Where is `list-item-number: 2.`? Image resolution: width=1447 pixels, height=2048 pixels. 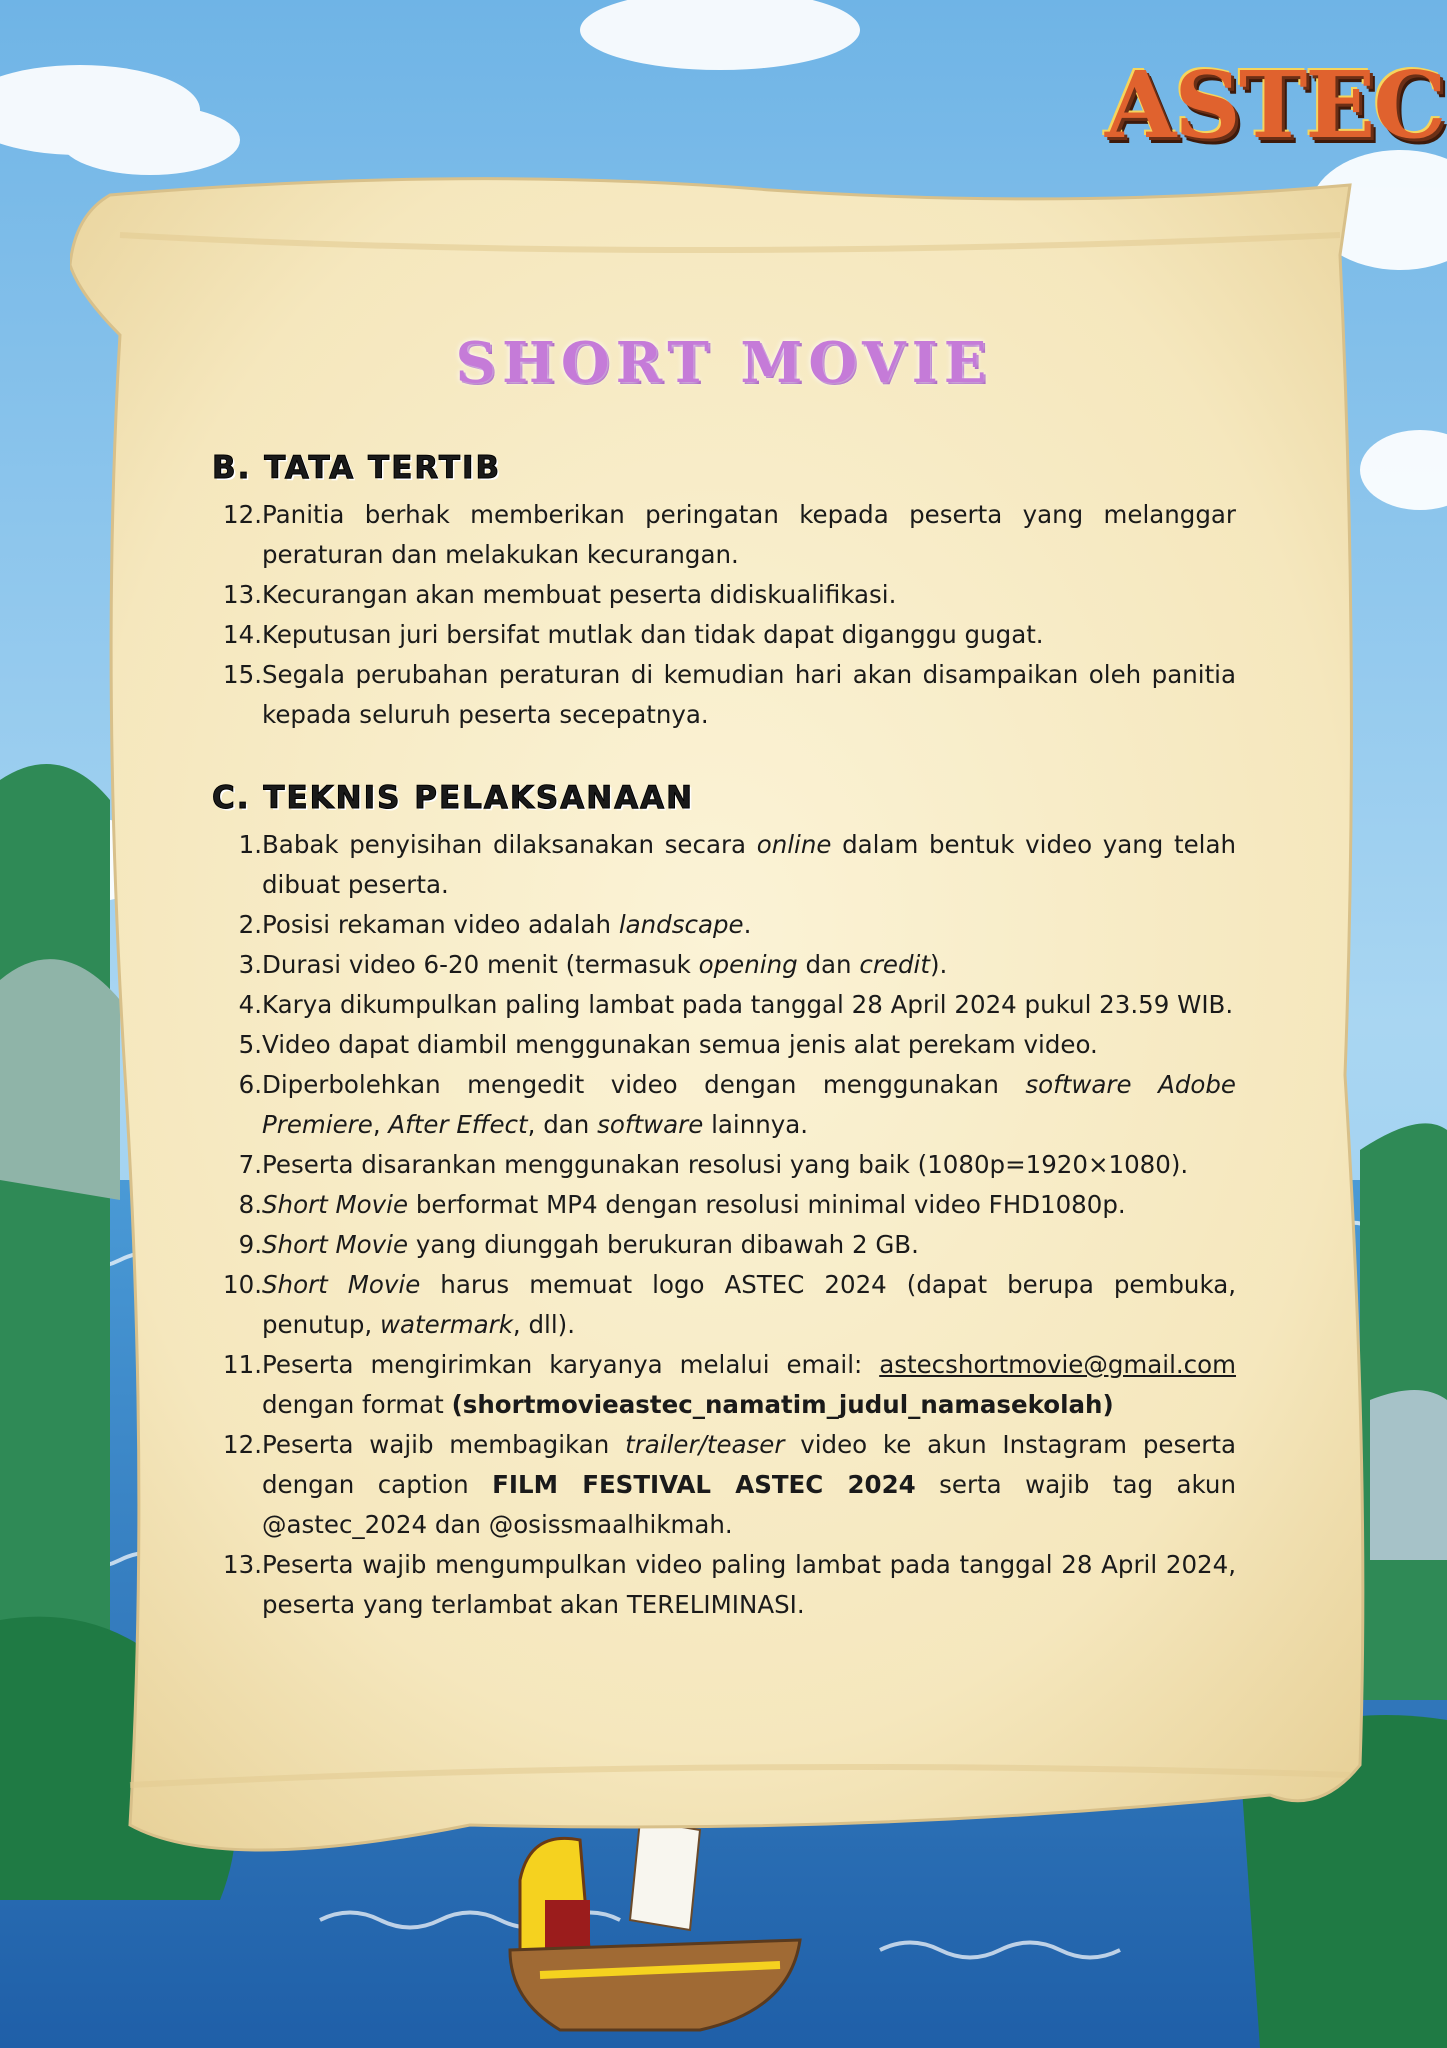 list-item-number: 2. is located at coordinates (250, 924).